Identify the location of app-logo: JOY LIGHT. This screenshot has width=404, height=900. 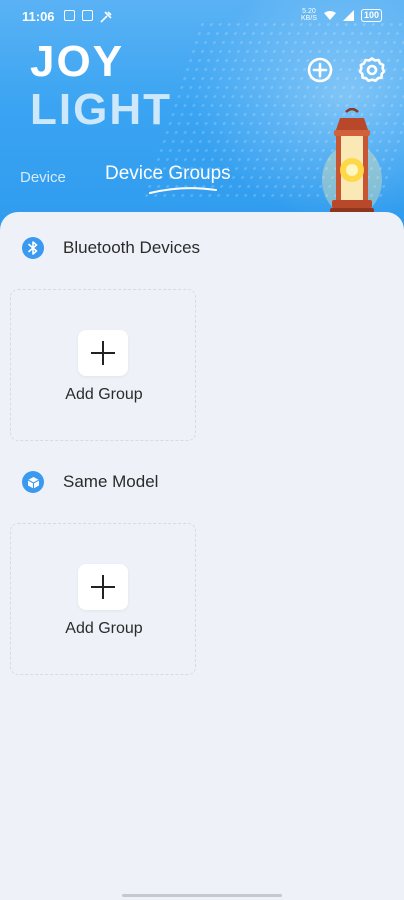
(101, 86).